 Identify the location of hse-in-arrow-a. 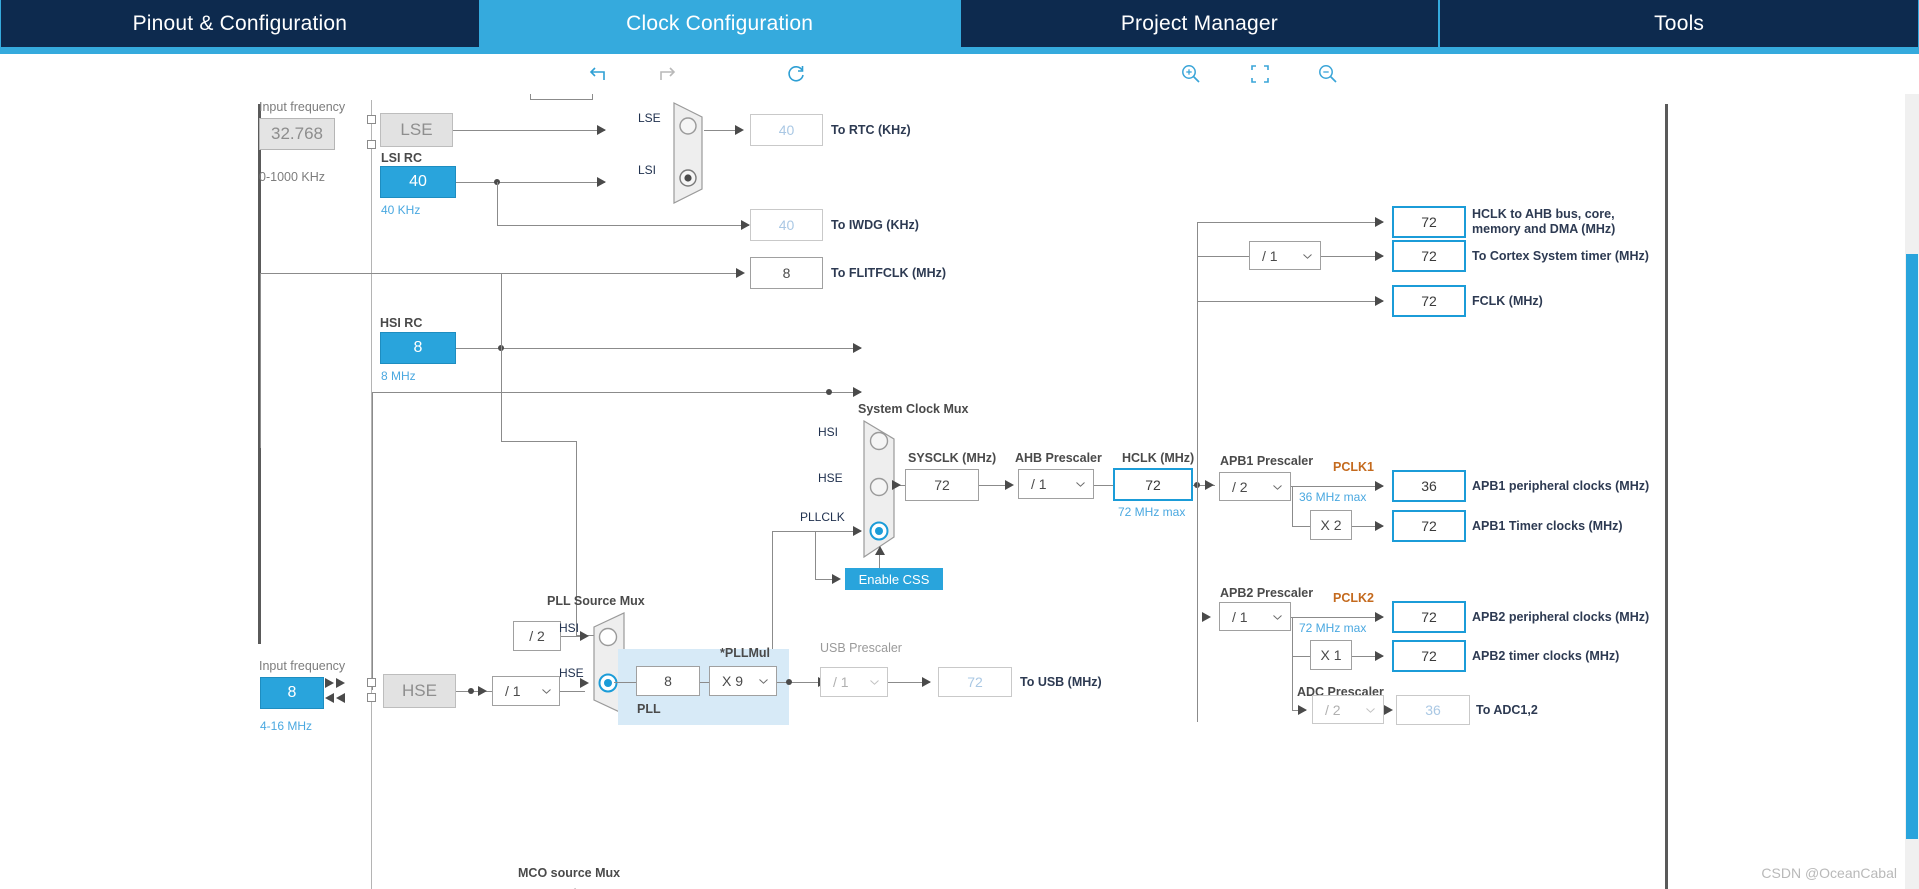
(329, 683).